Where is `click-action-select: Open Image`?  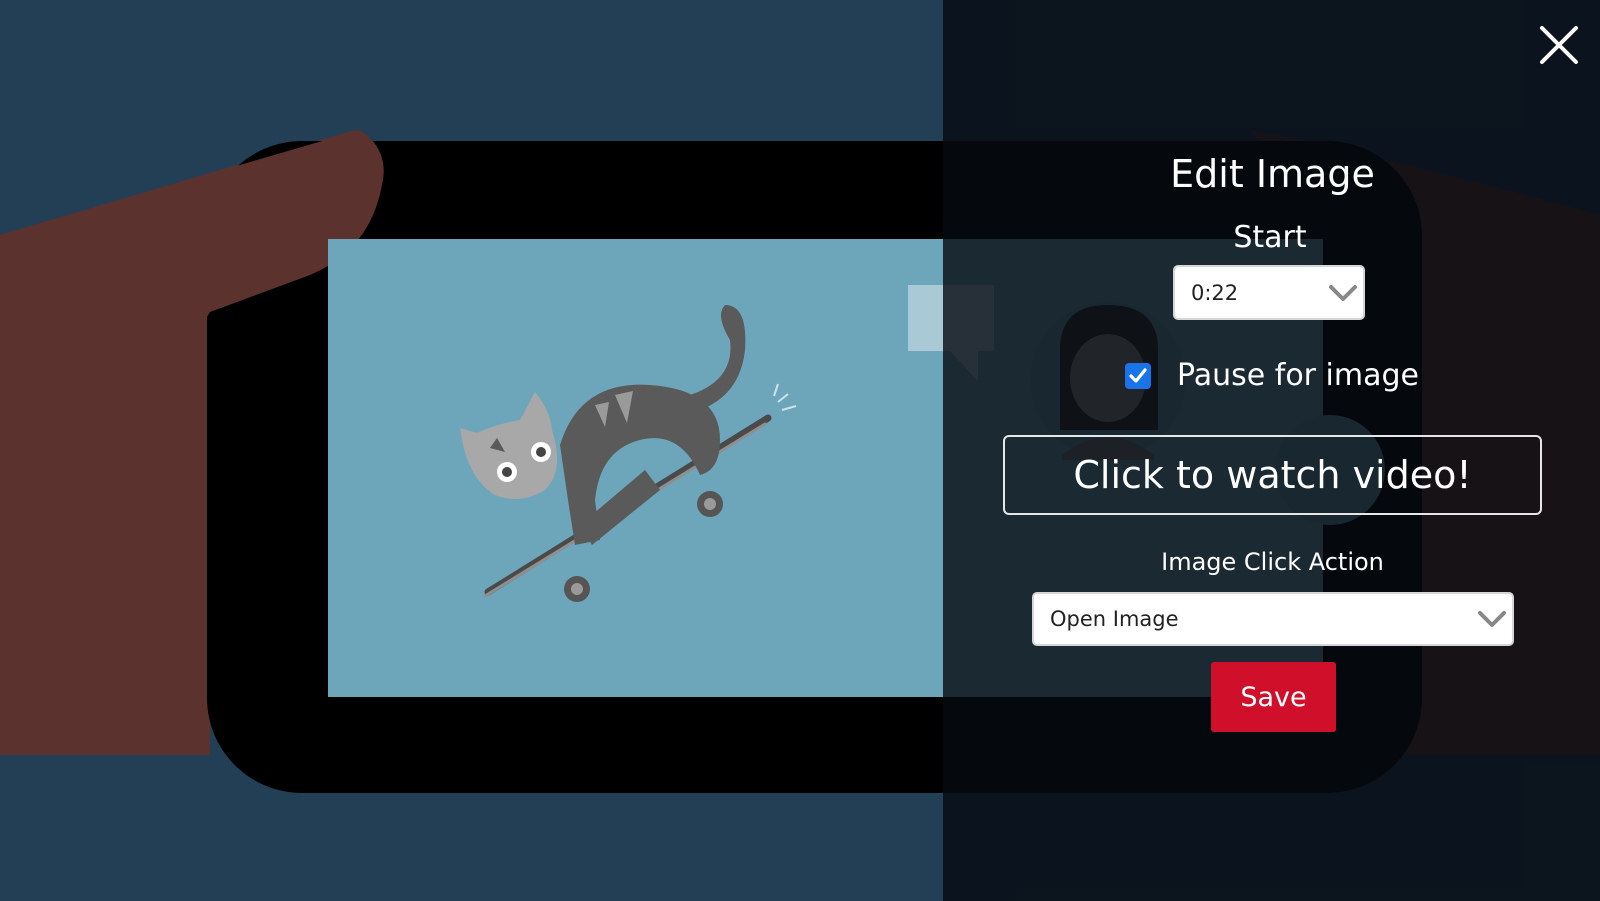
click-action-select: Open Image is located at coordinates (1273, 619).